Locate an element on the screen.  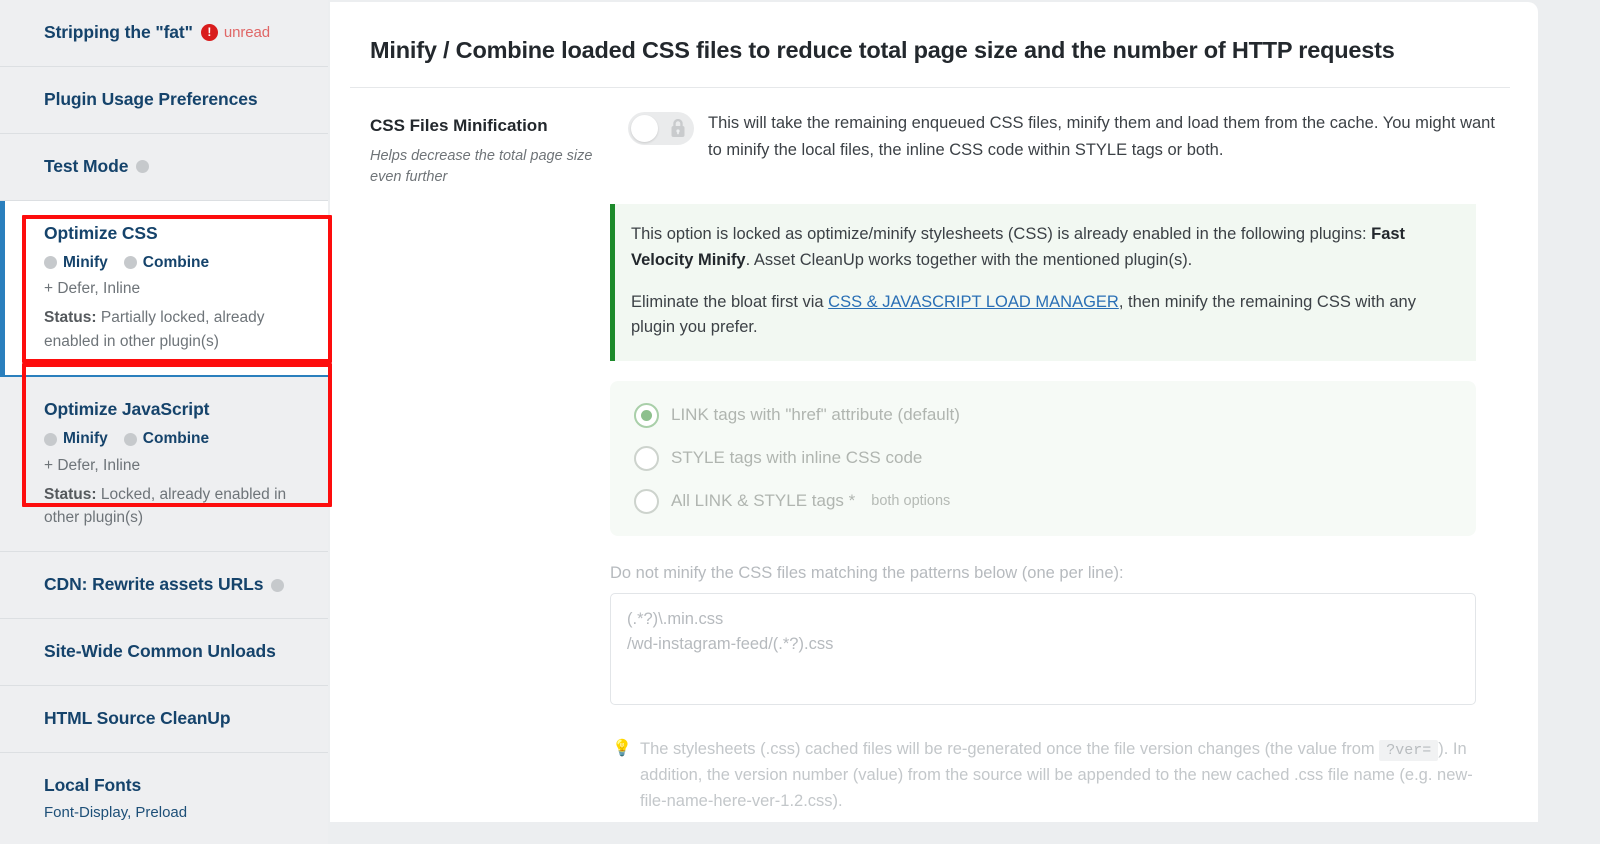
notice-text-prefix-2: Eliminate the bloat first via is located at coordinates (730, 301).